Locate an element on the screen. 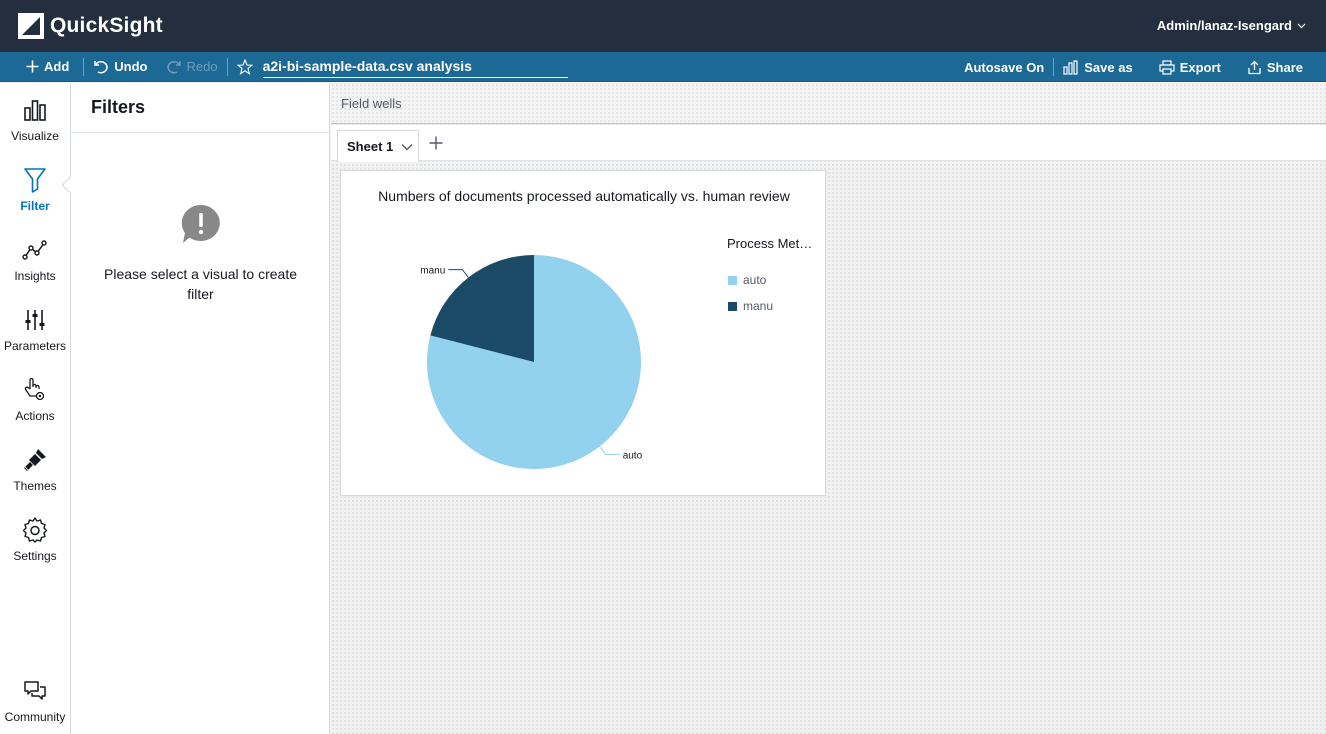 This screenshot has width=1326, height=734. filters-title: Filters is located at coordinates (200, 108).